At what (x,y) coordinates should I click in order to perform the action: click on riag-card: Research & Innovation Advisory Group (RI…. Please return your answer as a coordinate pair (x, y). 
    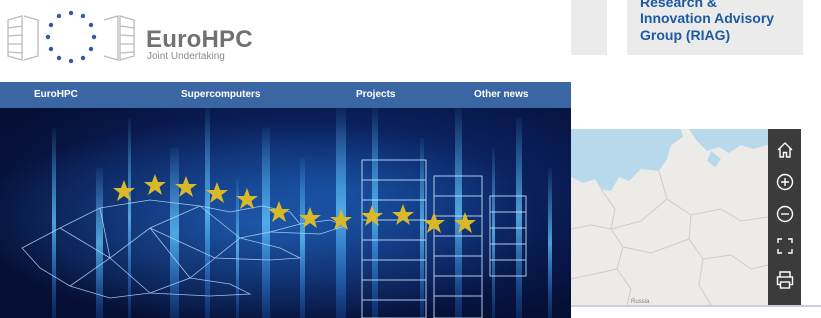
    Looking at the image, I should click on (715, 27).